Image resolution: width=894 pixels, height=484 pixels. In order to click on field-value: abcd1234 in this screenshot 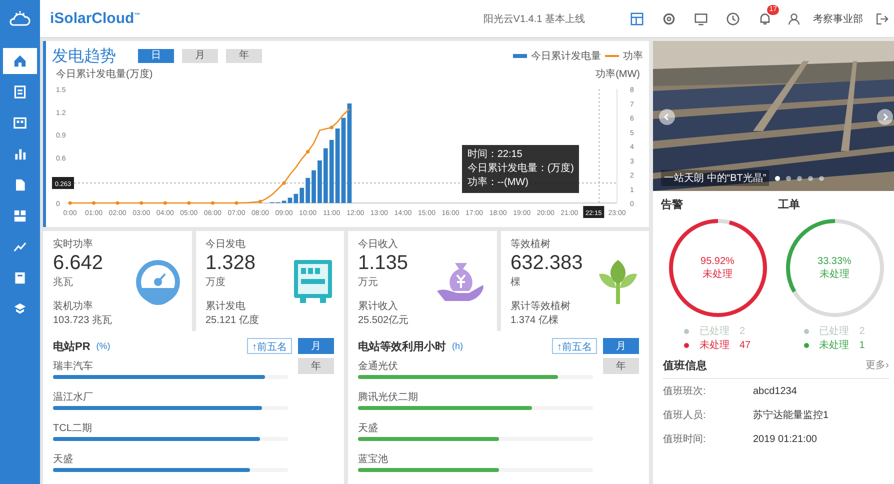, I will do `click(775, 391)`.